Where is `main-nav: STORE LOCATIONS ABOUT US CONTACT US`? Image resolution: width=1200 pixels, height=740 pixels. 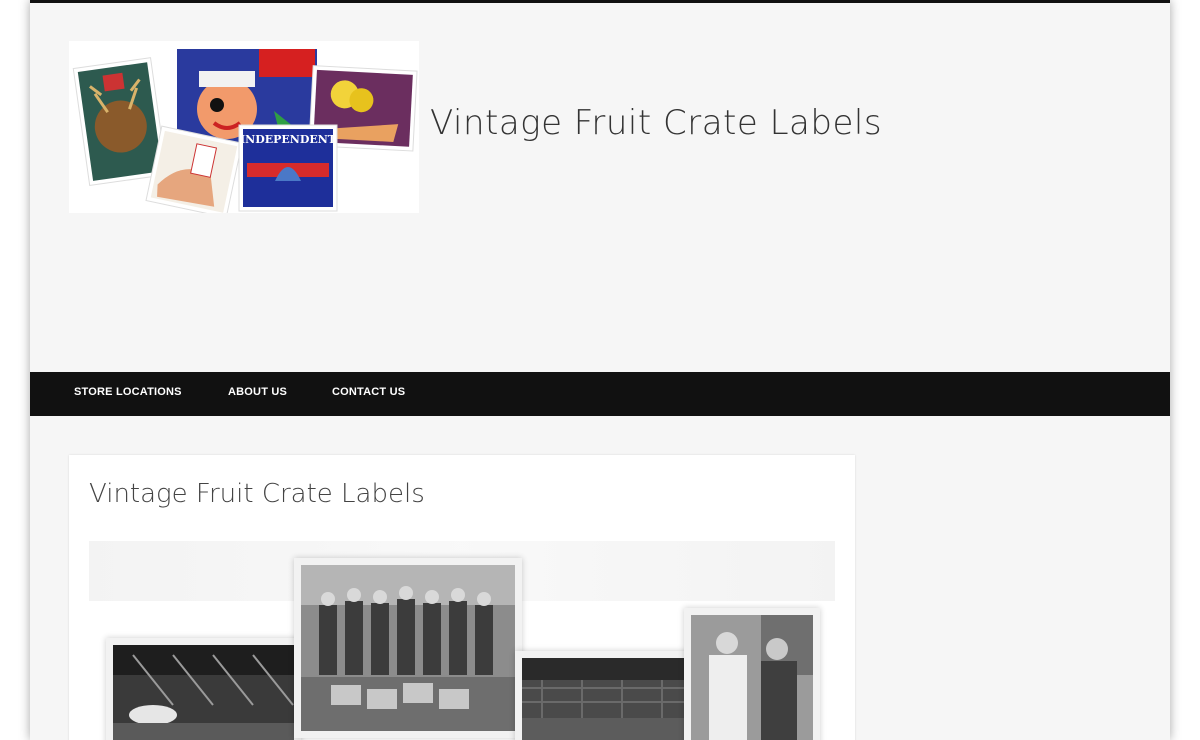 main-nav: STORE LOCATIONS ABOUT US CONTACT US is located at coordinates (600, 394).